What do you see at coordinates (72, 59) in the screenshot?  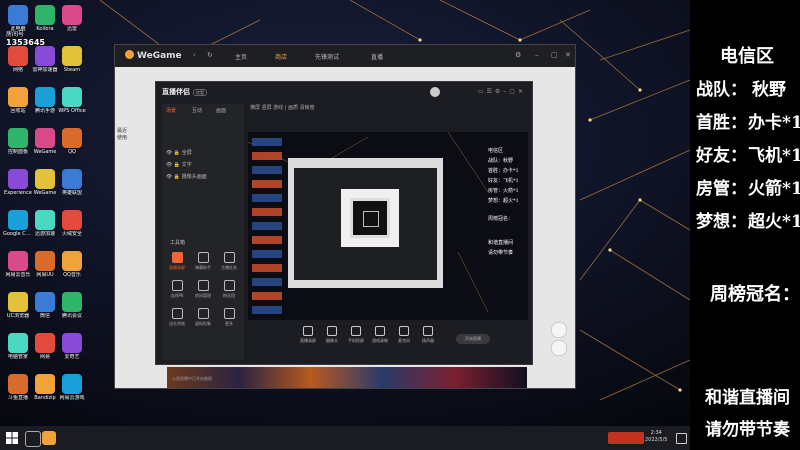 I see `desktop-icon: Steam` at bounding box center [72, 59].